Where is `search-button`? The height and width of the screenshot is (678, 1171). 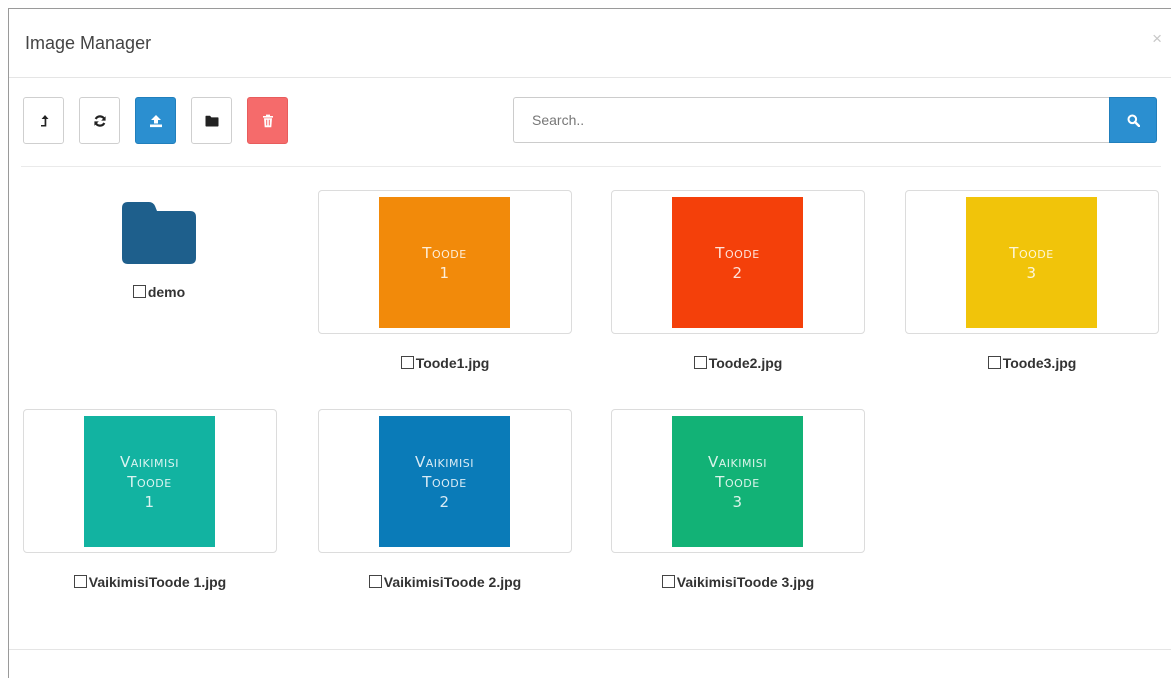 search-button is located at coordinates (1133, 120).